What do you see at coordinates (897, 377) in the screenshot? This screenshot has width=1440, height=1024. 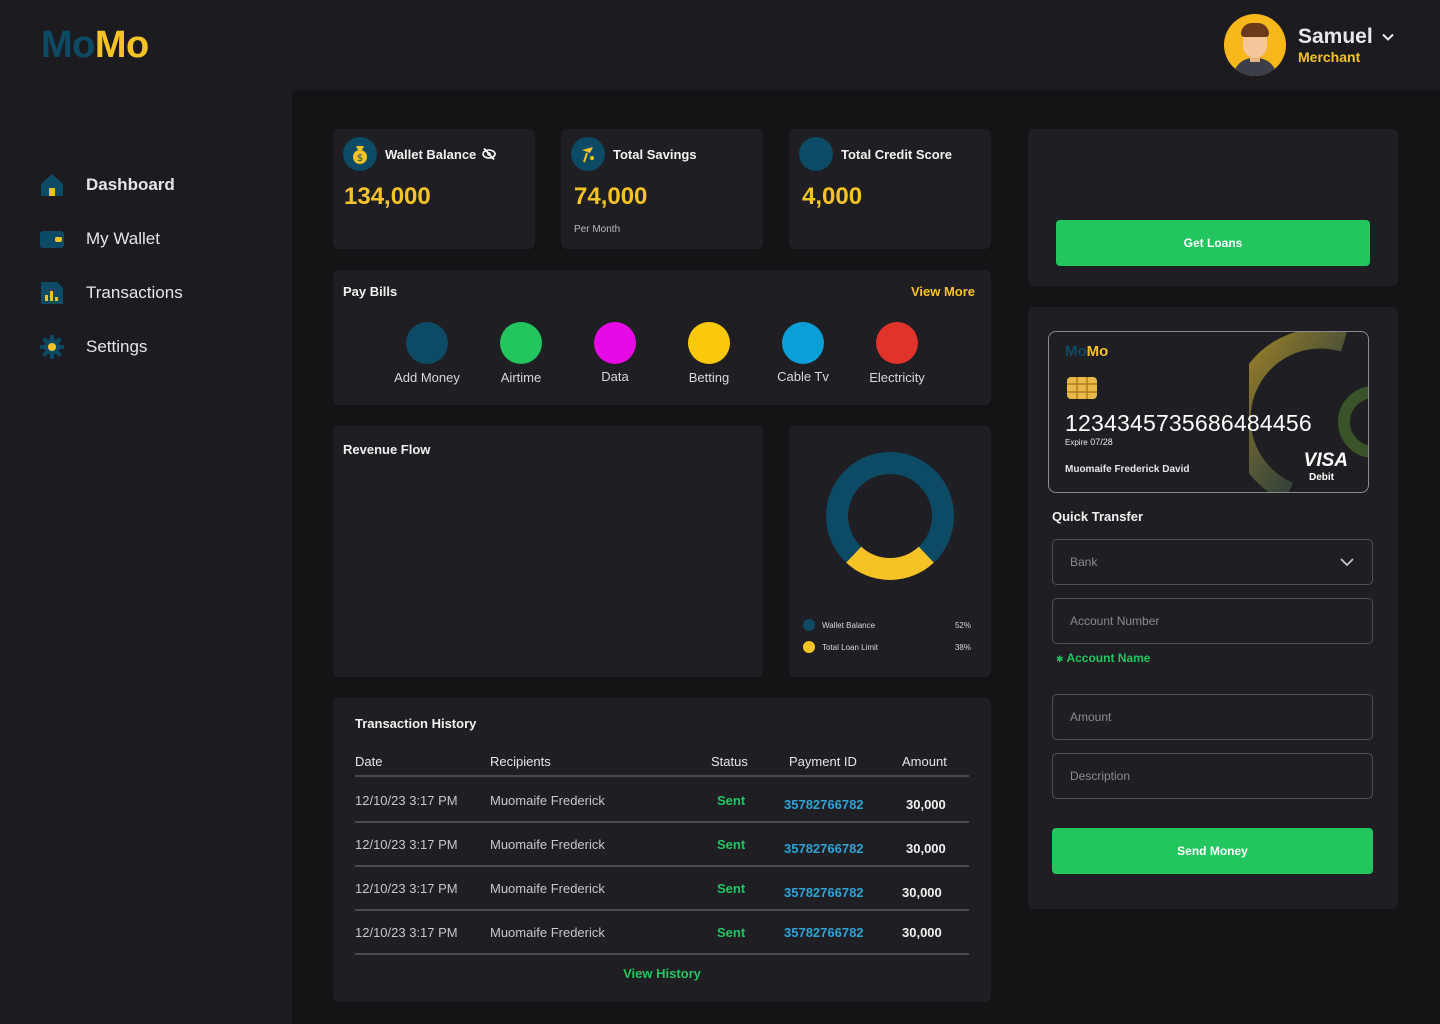 I see `bill-label: Electricity` at bounding box center [897, 377].